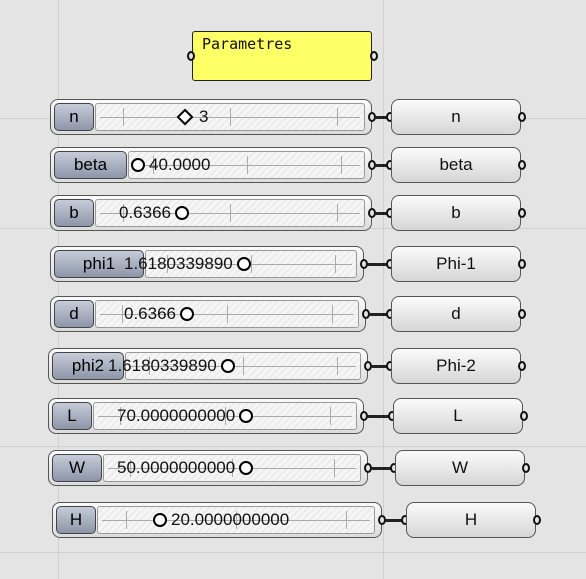  I want to click on param-n: n, so click(456, 117).